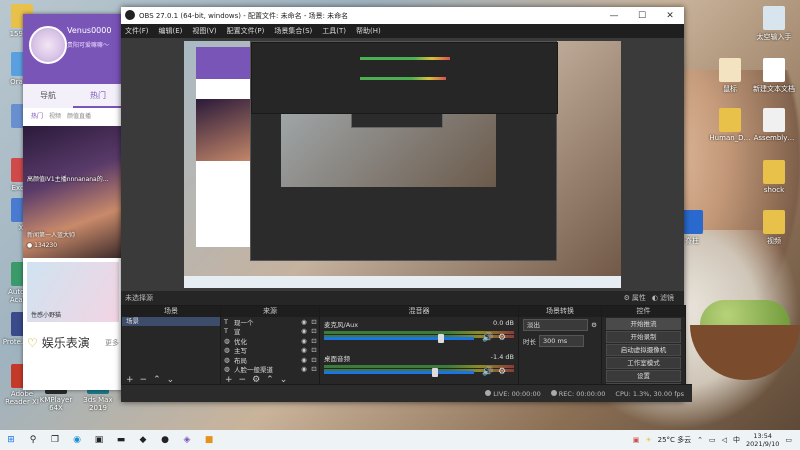 The image size is (800, 450). What do you see at coordinates (788, 440) in the screenshot?
I see `notification-icon: ▭` at bounding box center [788, 440].